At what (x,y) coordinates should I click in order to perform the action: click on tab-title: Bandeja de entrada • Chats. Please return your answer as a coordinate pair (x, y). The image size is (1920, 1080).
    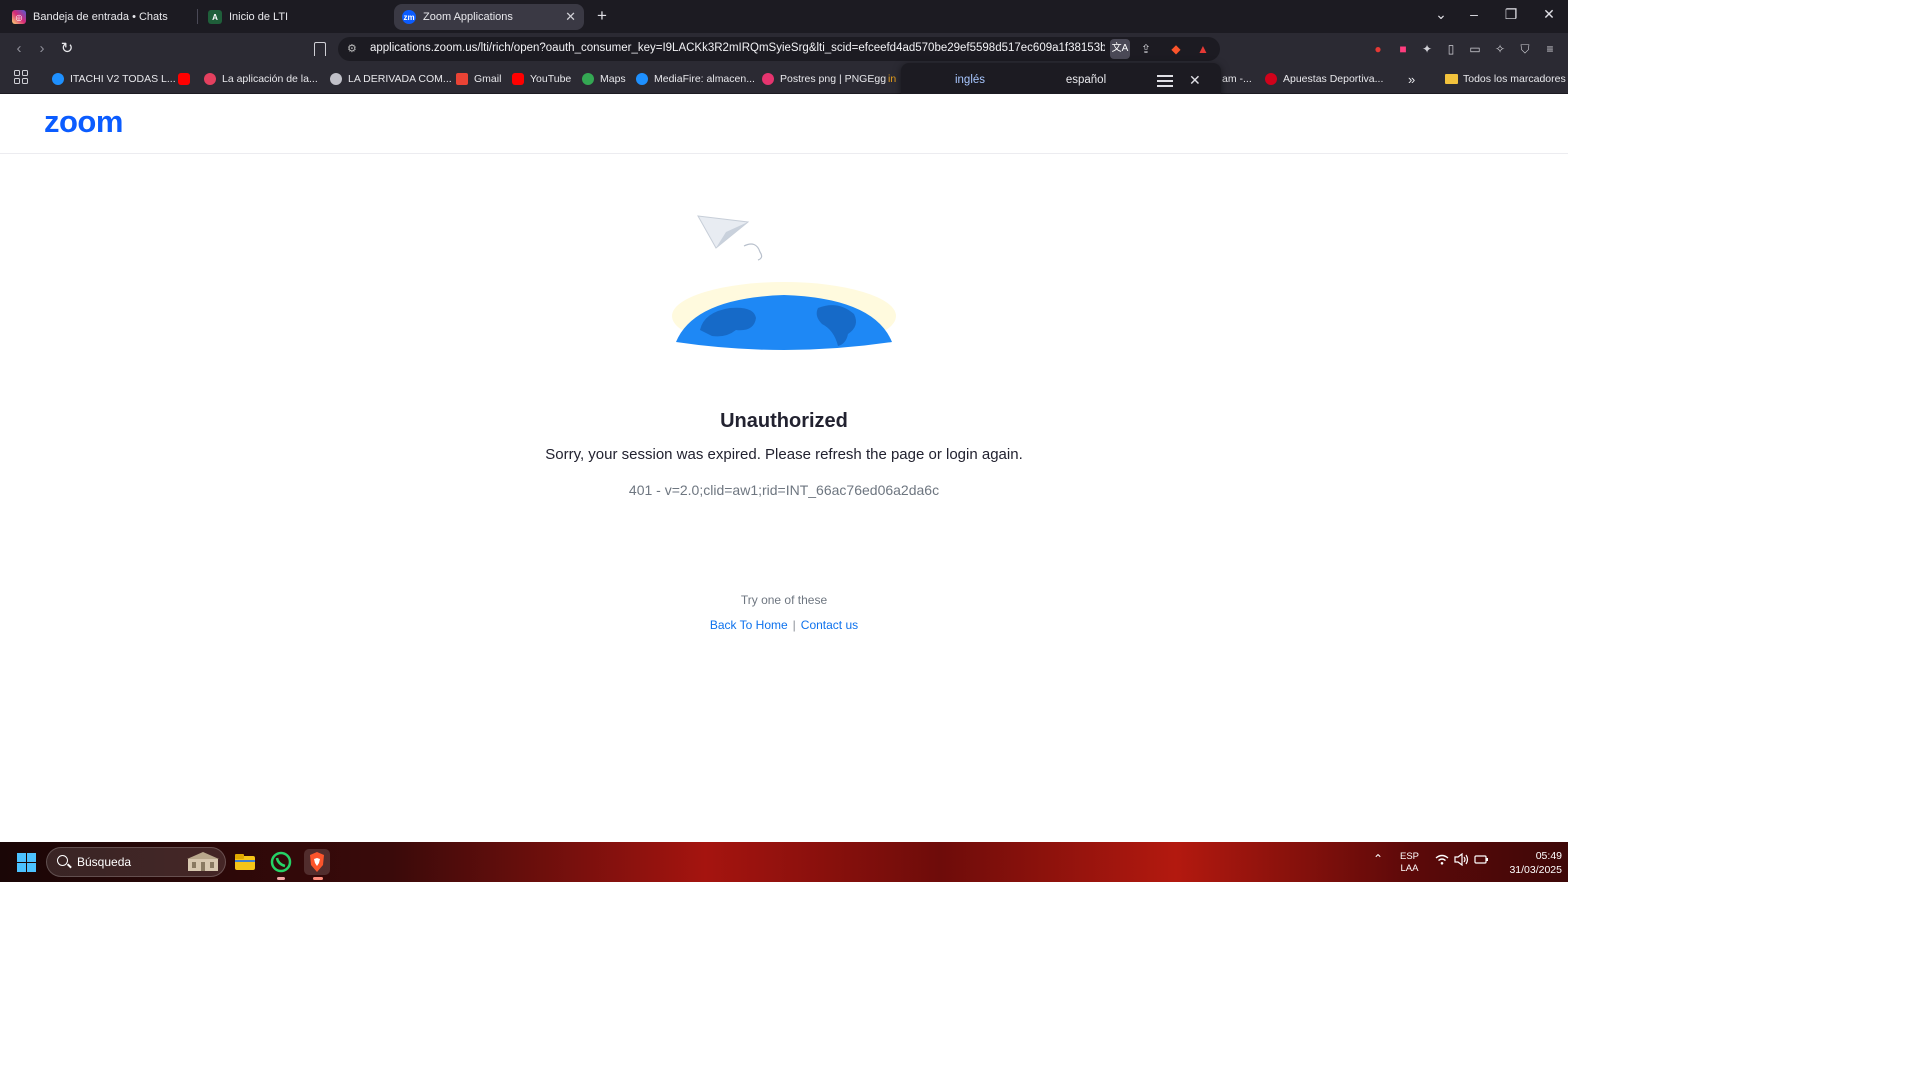
    Looking at the image, I should click on (100, 17).